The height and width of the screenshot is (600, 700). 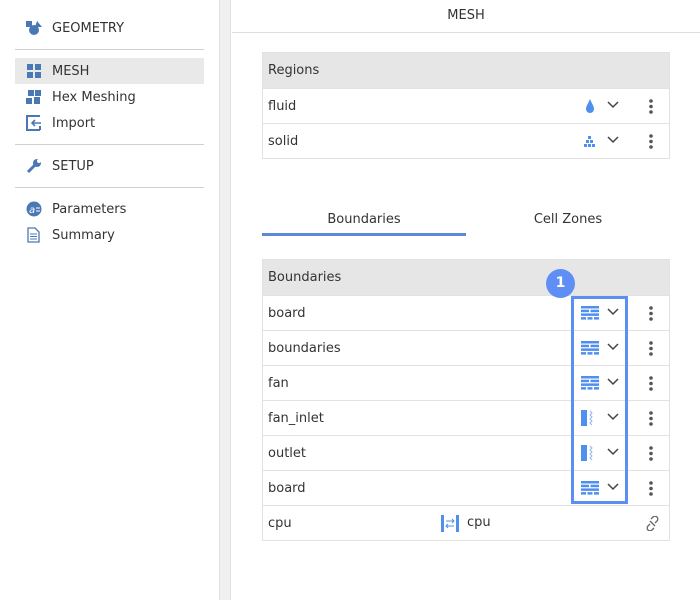 I want to click on sidebar-item-parameters: a Parameters, so click(x=109, y=209).